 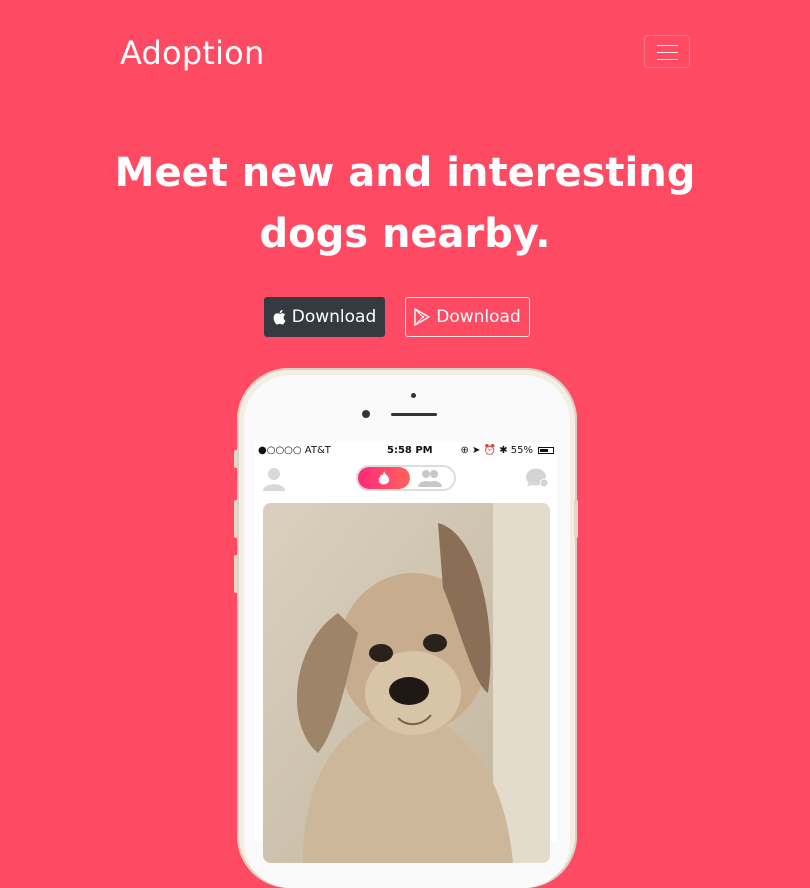 I want to click on app-store-download-button: Download, so click(x=324, y=317).